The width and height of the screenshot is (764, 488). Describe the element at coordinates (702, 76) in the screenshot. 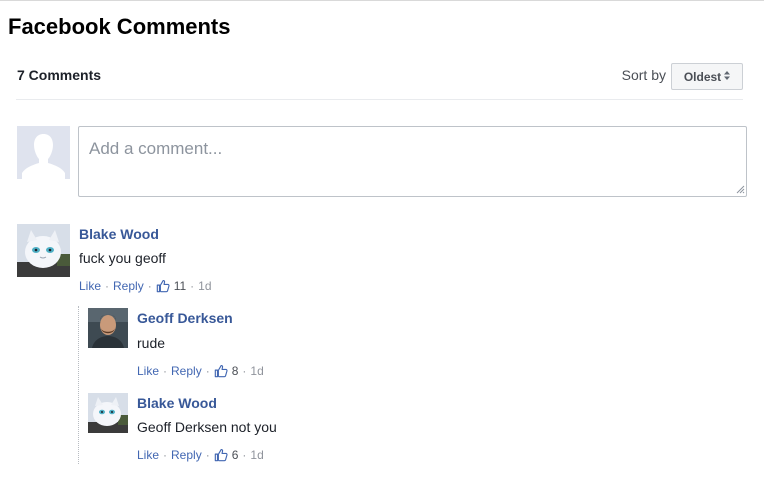

I see `sort-value: Oldest` at that location.